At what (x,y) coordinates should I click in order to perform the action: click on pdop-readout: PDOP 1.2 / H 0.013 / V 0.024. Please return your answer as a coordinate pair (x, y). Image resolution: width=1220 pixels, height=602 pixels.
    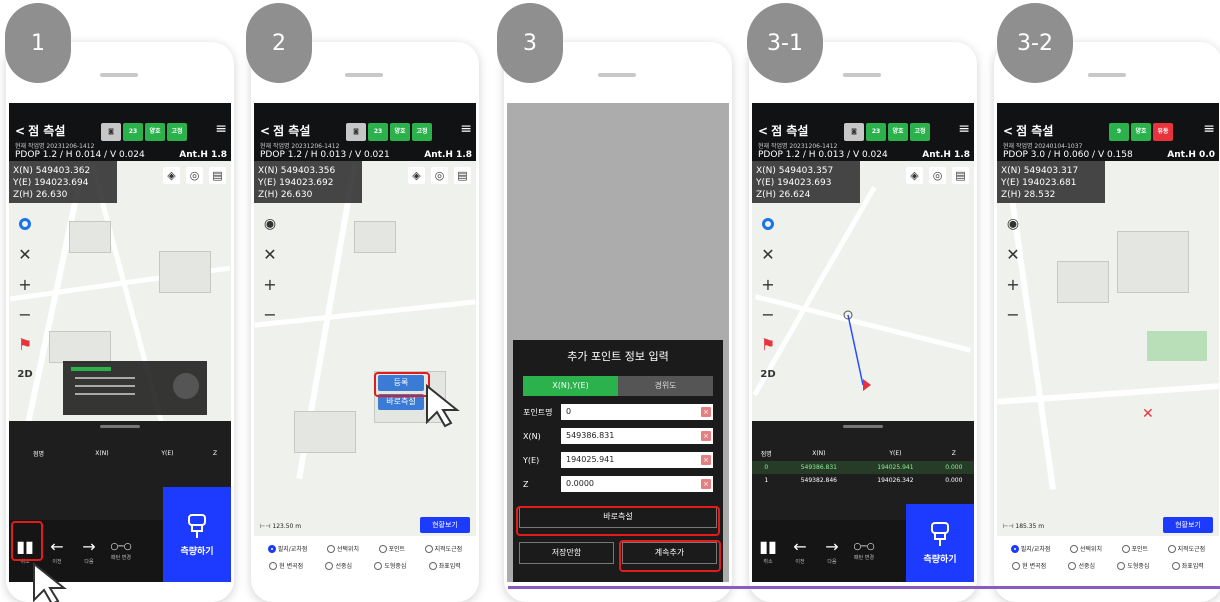
    Looking at the image, I should click on (823, 155).